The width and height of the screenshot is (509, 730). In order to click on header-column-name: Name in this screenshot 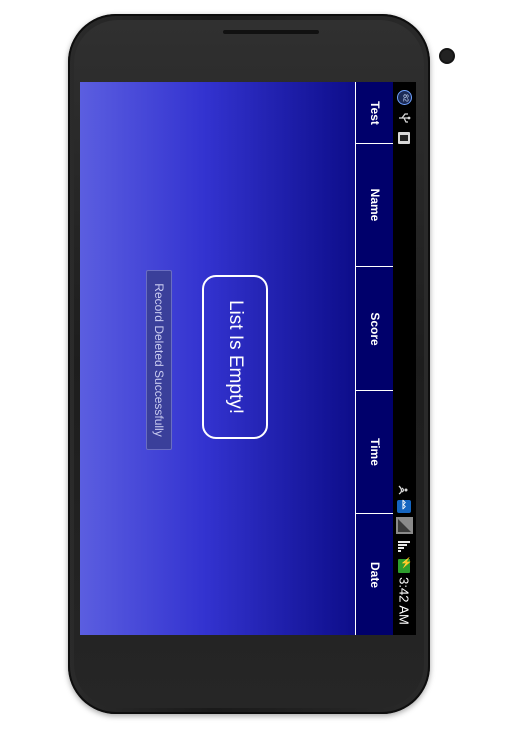, I will do `click(375, 205)`.